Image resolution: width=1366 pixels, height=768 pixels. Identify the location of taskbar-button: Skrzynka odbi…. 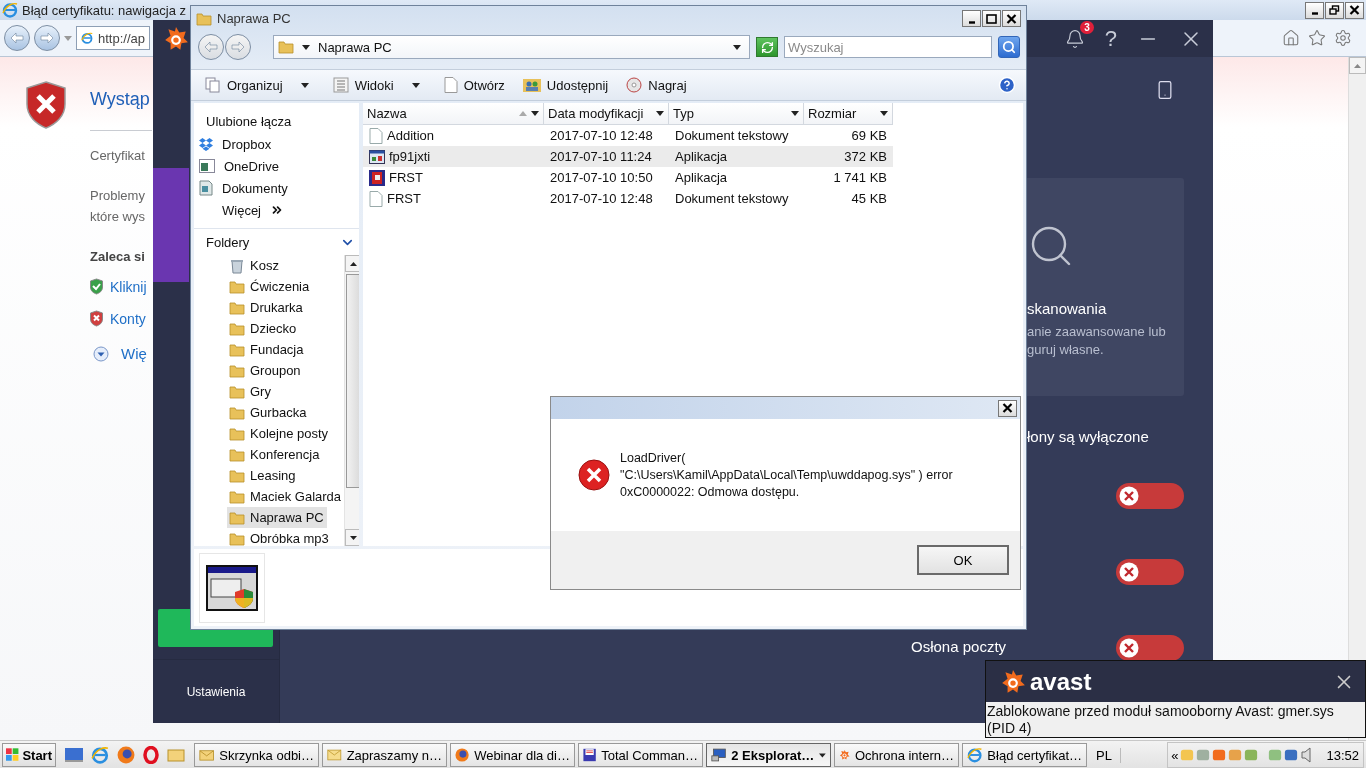
(256, 755).